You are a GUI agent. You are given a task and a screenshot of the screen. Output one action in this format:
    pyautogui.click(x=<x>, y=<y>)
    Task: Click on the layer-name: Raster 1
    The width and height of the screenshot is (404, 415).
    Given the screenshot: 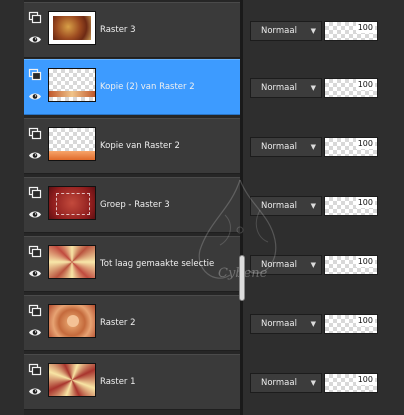 What is the action you would take?
    pyautogui.click(x=118, y=382)
    